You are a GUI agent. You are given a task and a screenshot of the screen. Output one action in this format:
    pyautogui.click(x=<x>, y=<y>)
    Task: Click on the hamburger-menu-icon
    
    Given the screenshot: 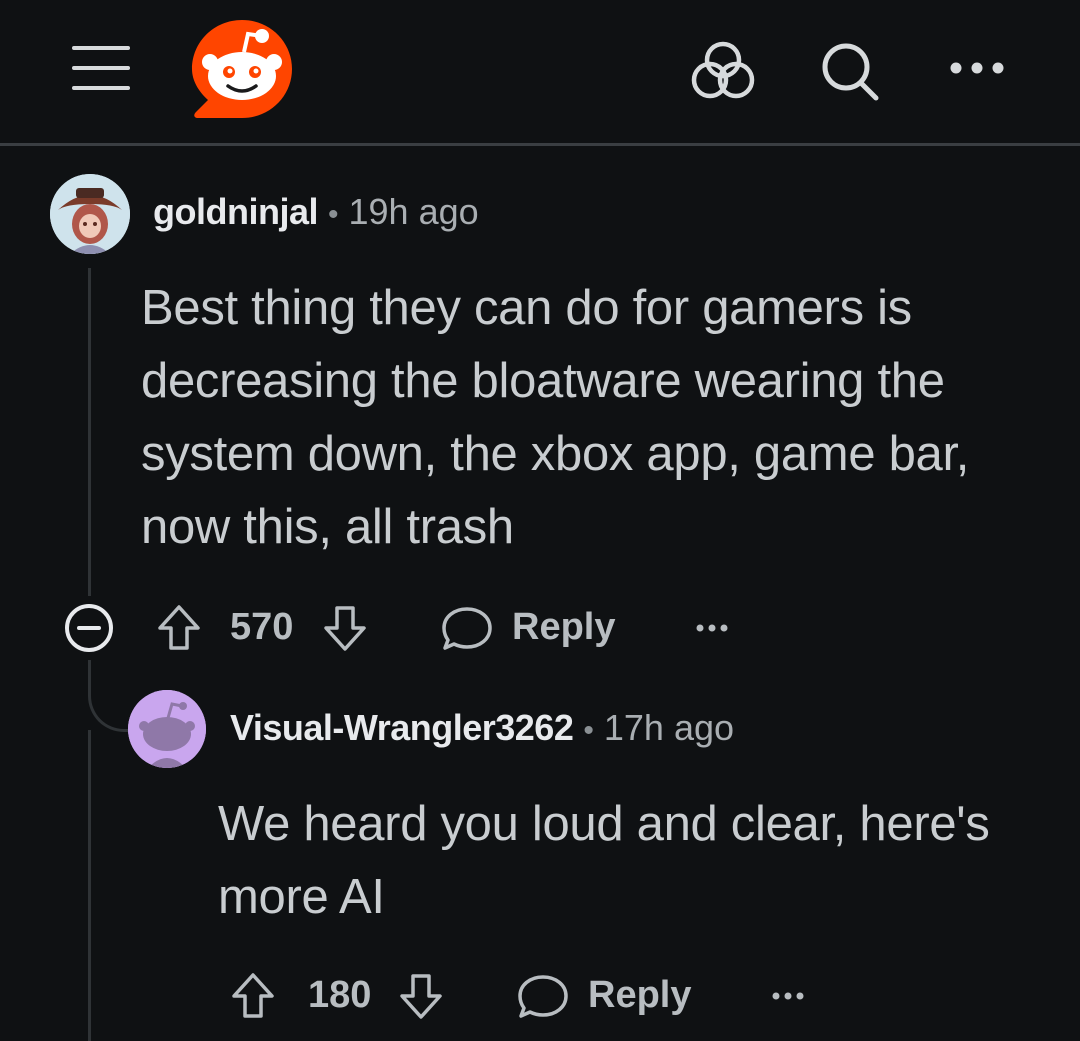 What is the action you would take?
    pyautogui.click(x=101, y=68)
    